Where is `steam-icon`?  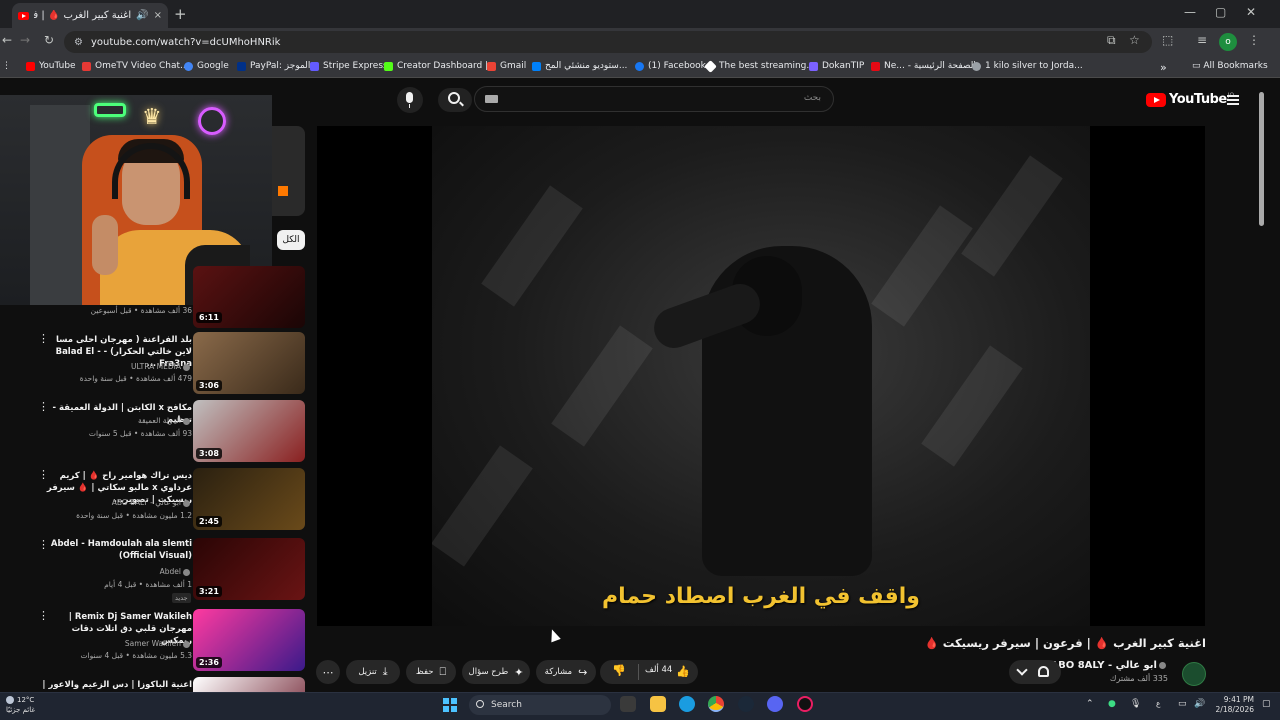
steam-icon is located at coordinates (746, 704).